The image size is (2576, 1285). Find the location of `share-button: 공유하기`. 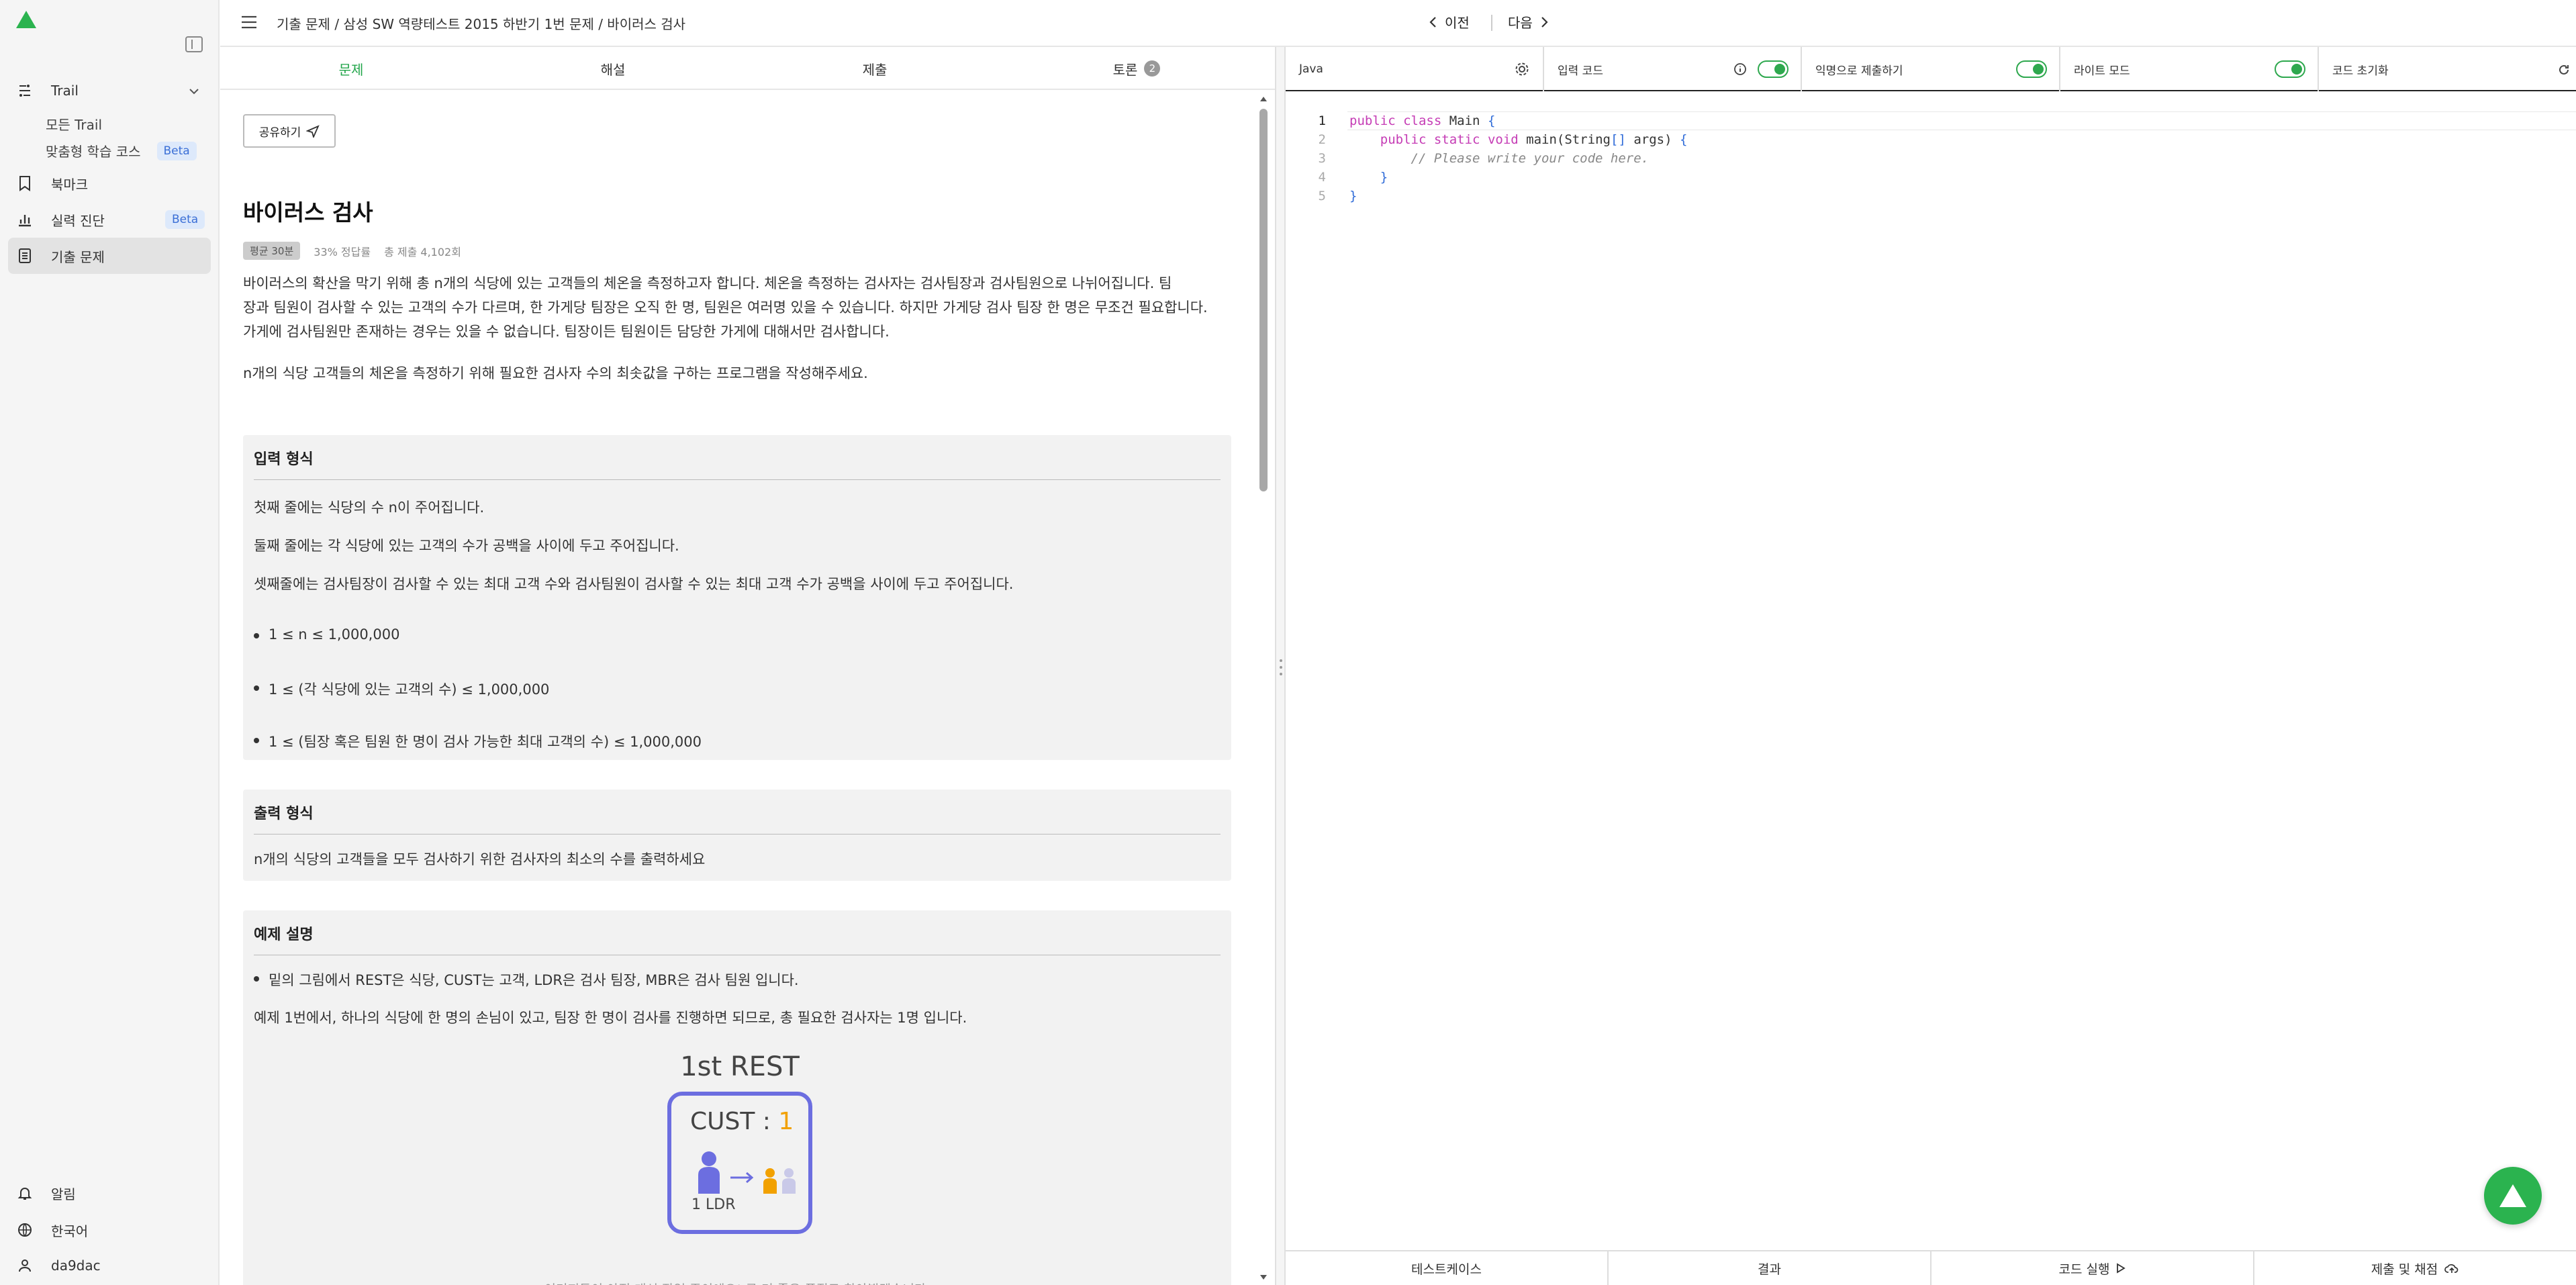

share-button: 공유하기 is located at coordinates (289, 131).